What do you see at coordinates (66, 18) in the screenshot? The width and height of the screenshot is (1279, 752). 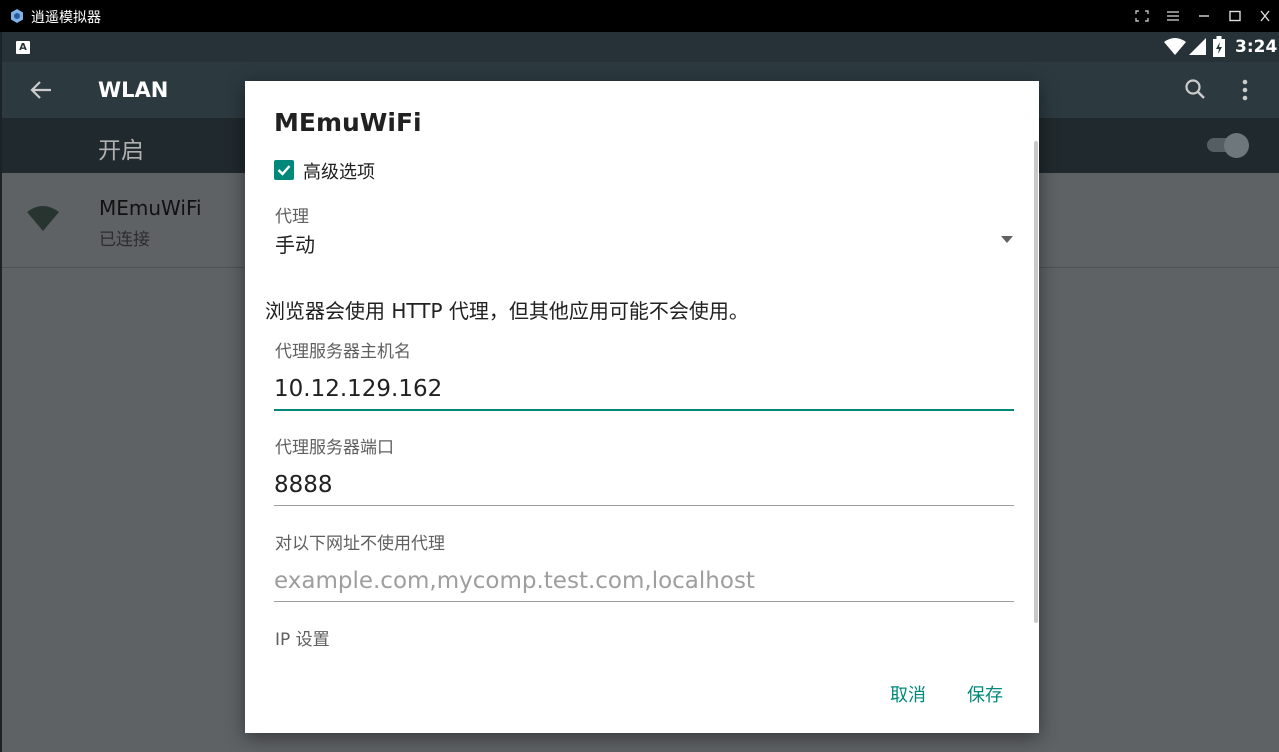 I see `window-title: 逍遥模拟器` at bounding box center [66, 18].